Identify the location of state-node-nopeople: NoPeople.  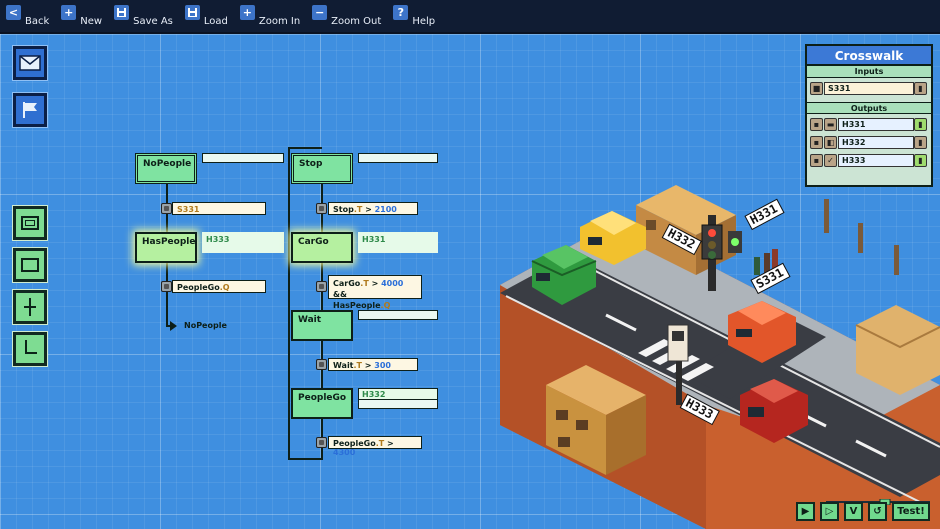
(166, 168).